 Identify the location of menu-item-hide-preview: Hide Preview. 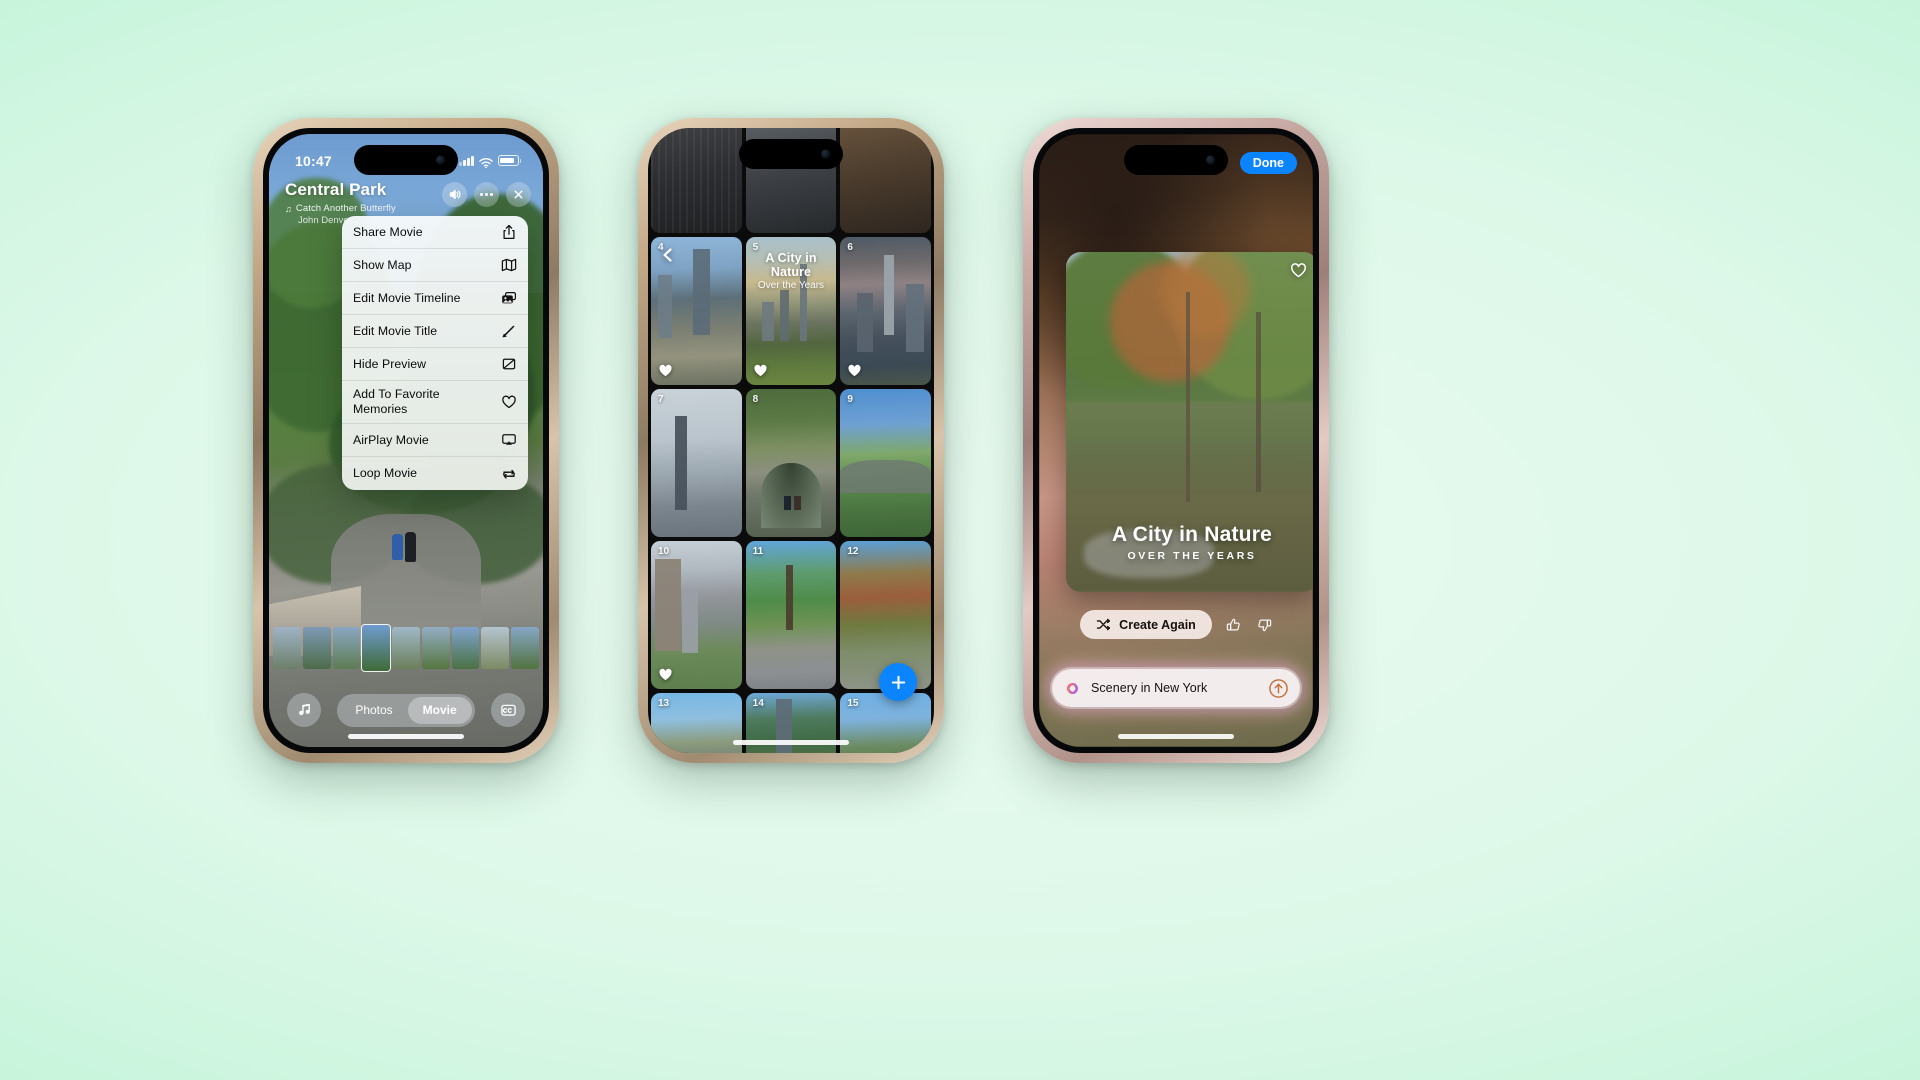
(435, 364).